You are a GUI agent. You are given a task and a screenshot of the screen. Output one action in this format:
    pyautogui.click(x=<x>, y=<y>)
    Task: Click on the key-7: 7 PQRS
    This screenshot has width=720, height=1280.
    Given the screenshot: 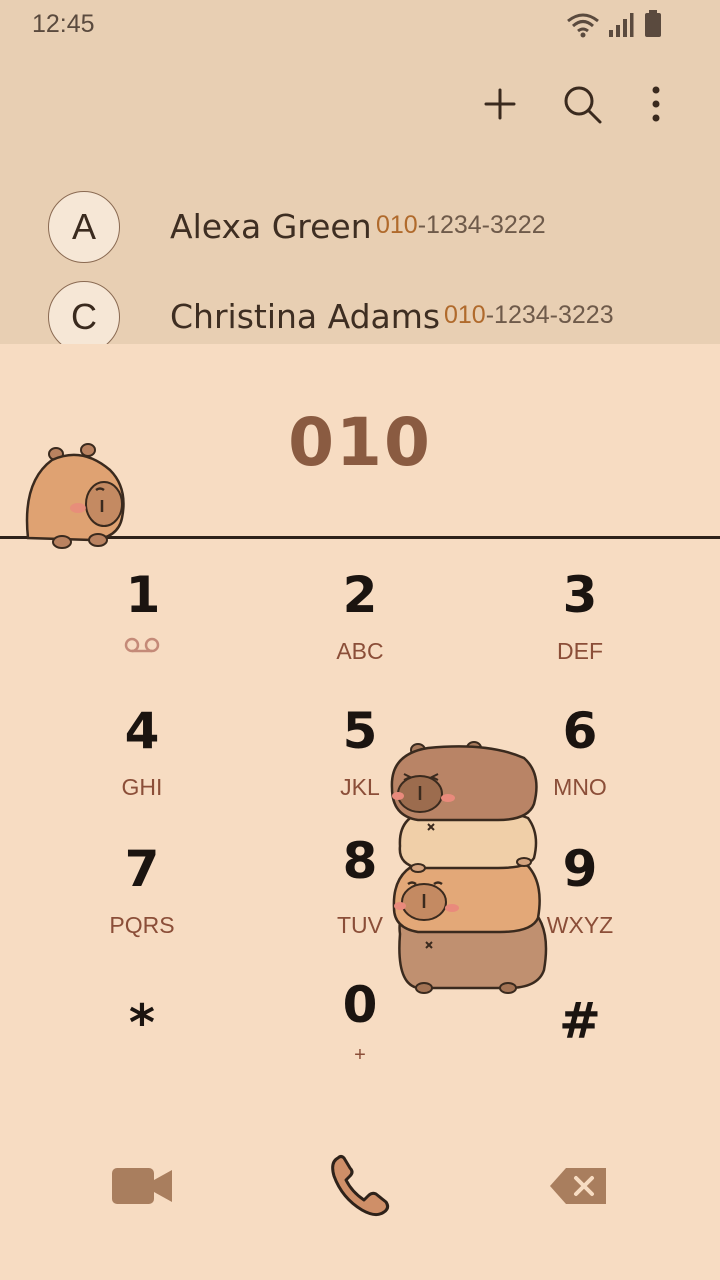 What is the action you would take?
    pyautogui.click(x=142, y=900)
    